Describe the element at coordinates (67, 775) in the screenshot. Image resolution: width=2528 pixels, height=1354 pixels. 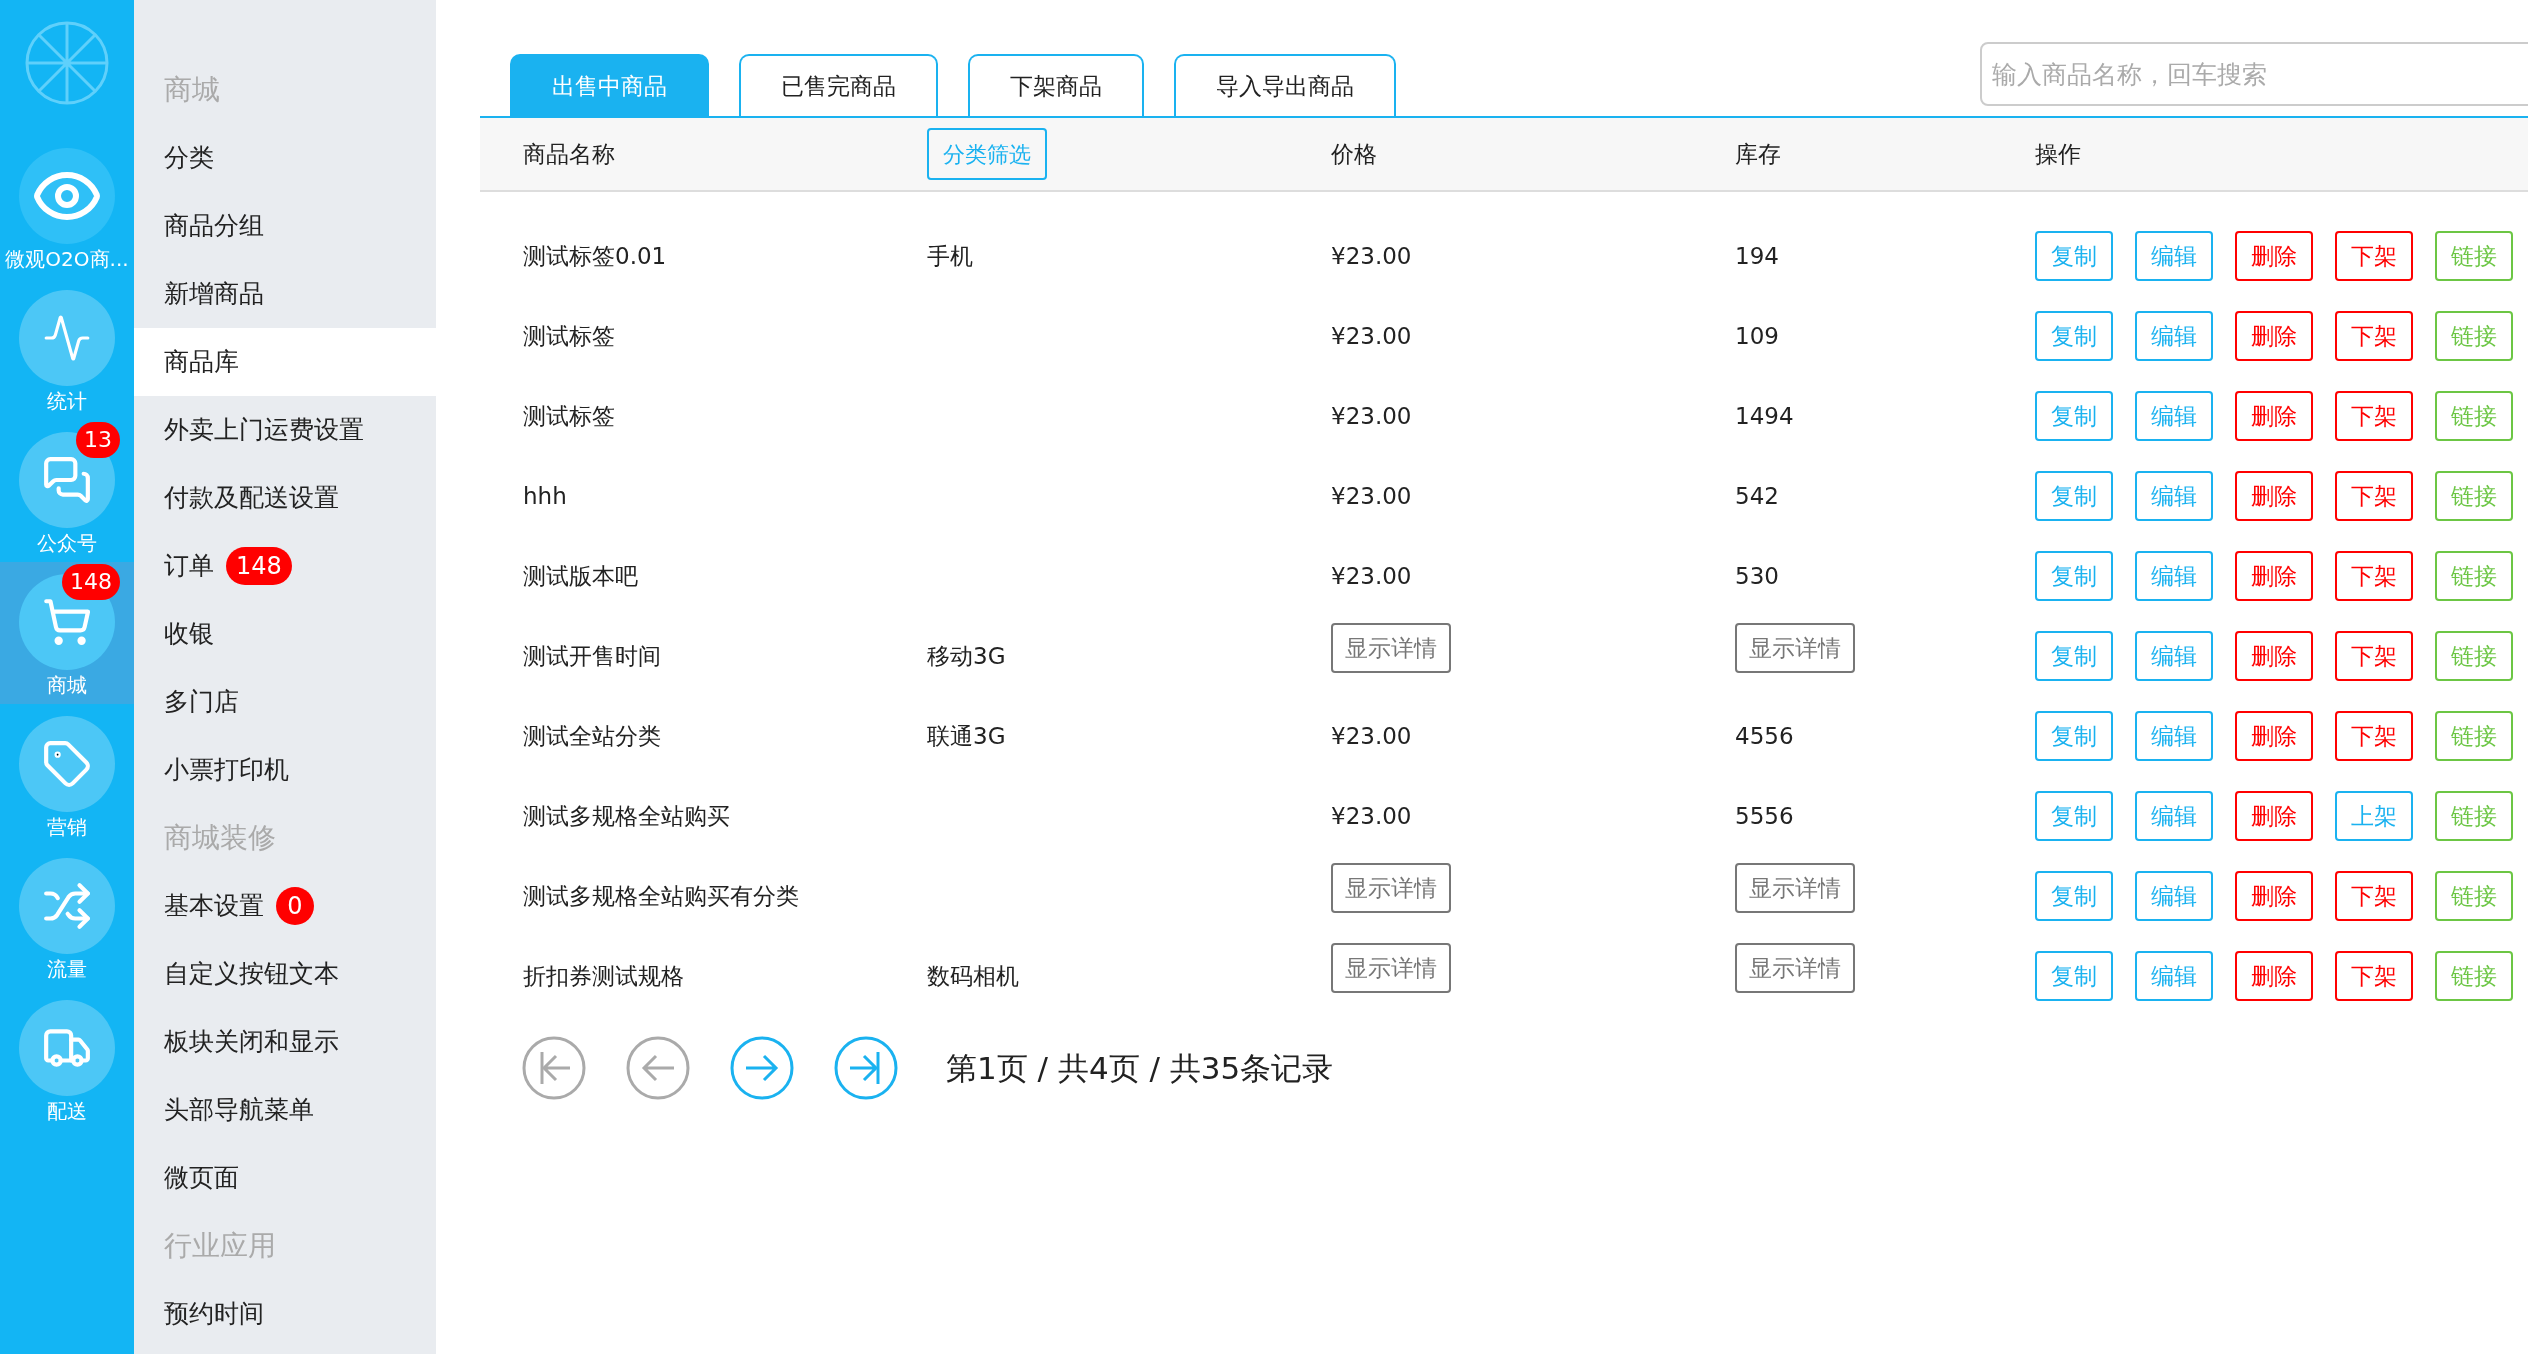
I see `rail-item: 营销` at that location.